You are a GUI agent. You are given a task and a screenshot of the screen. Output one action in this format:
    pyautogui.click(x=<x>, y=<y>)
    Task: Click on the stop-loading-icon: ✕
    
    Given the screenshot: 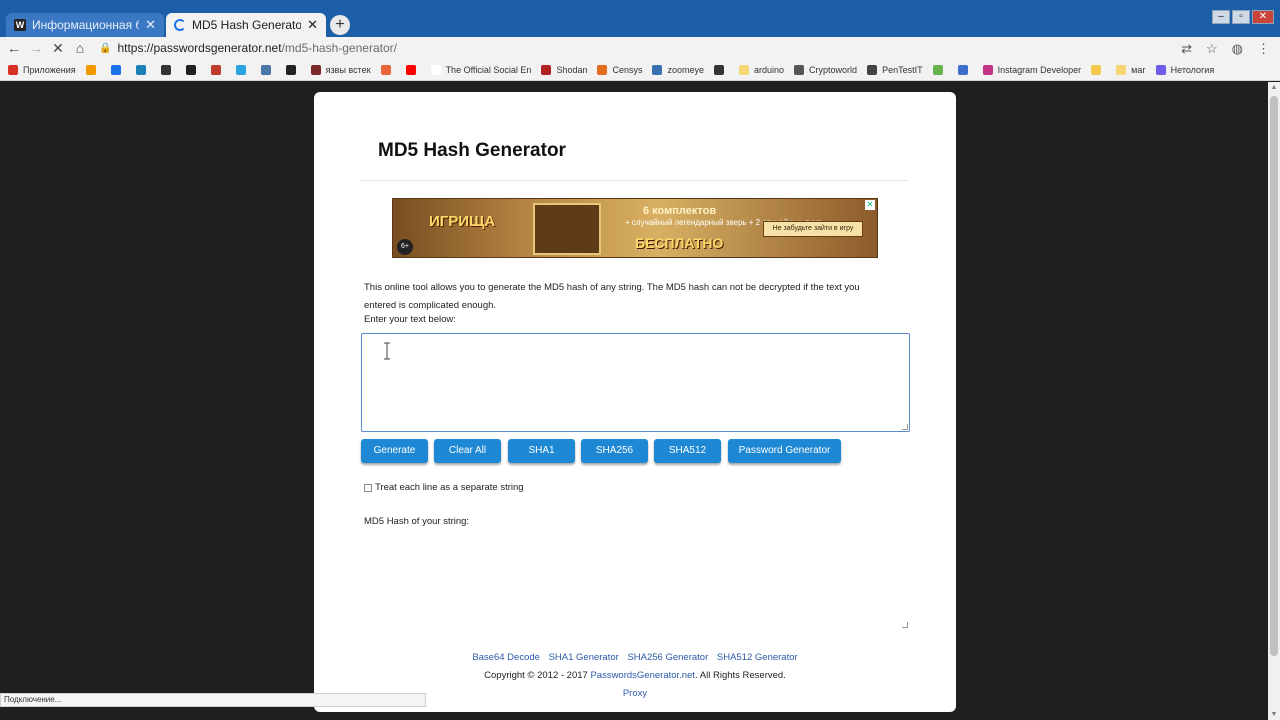 What is the action you would take?
    pyautogui.click(x=58, y=48)
    